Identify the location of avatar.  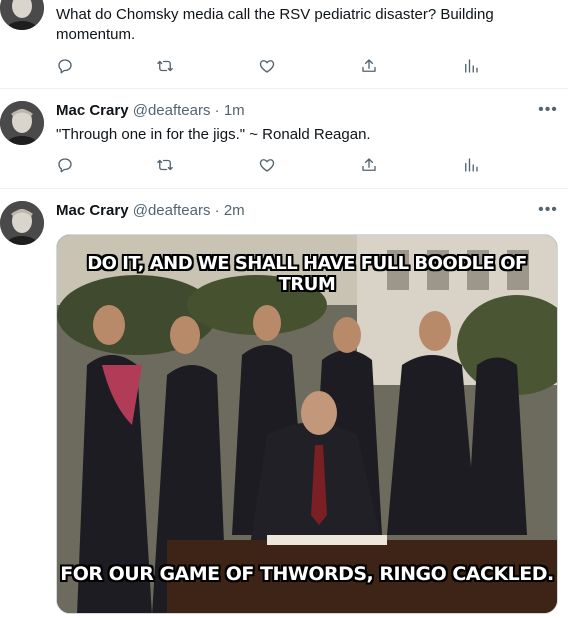
(22, 223).